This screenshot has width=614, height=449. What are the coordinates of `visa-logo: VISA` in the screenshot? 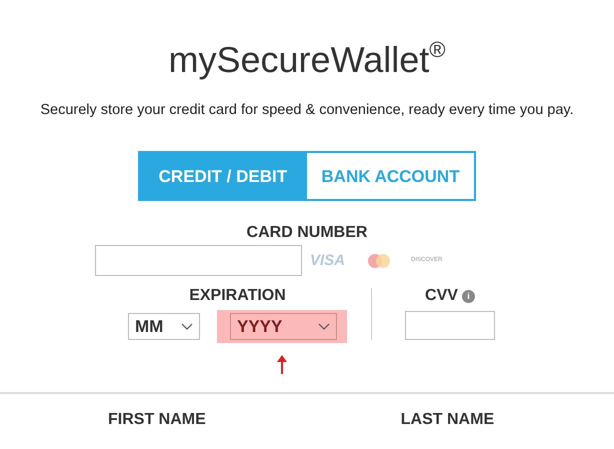 It's located at (328, 260).